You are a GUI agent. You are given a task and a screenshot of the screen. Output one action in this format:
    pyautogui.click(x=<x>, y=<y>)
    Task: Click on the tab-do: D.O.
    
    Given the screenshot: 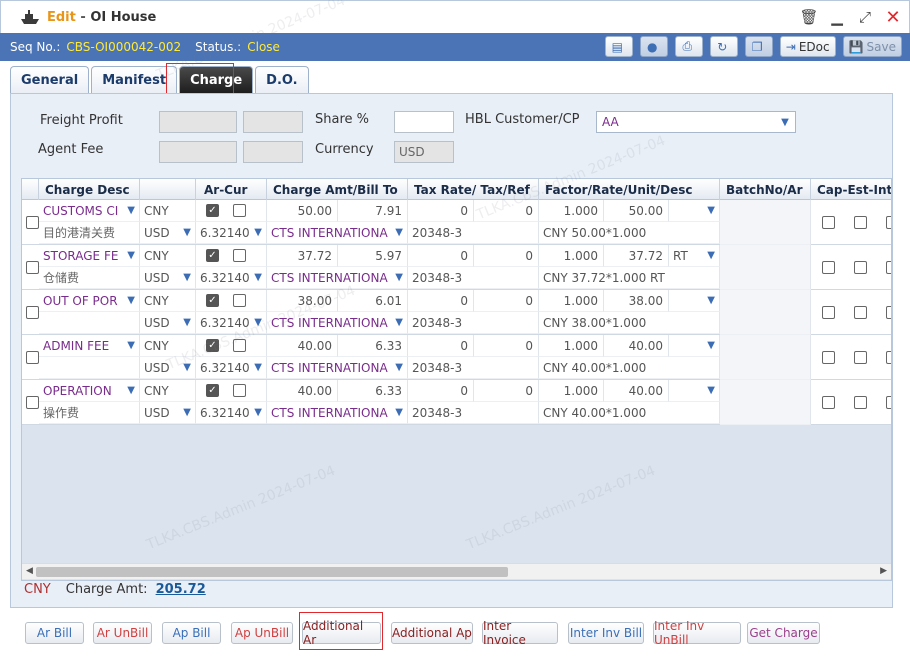 What is the action you would take?
    pyautogui.click(x=282, y=80)
    